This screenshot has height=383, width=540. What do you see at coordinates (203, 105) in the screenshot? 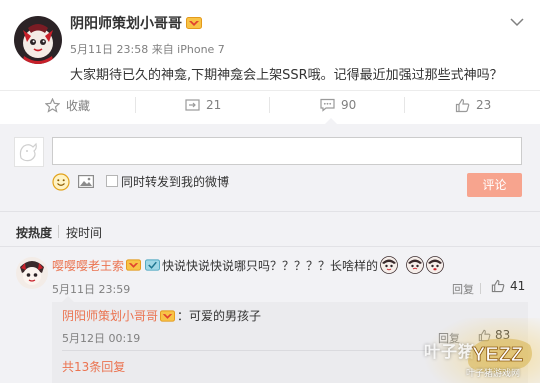
I see `repost-button: 21` at bounding box center [203, 105].